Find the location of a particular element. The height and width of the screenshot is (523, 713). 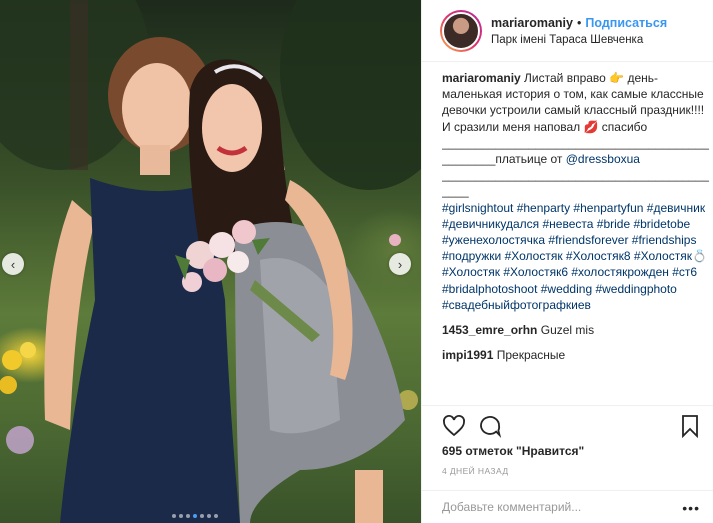

dress-mention-link: @dressboxua is located at coordinates (603, 159).